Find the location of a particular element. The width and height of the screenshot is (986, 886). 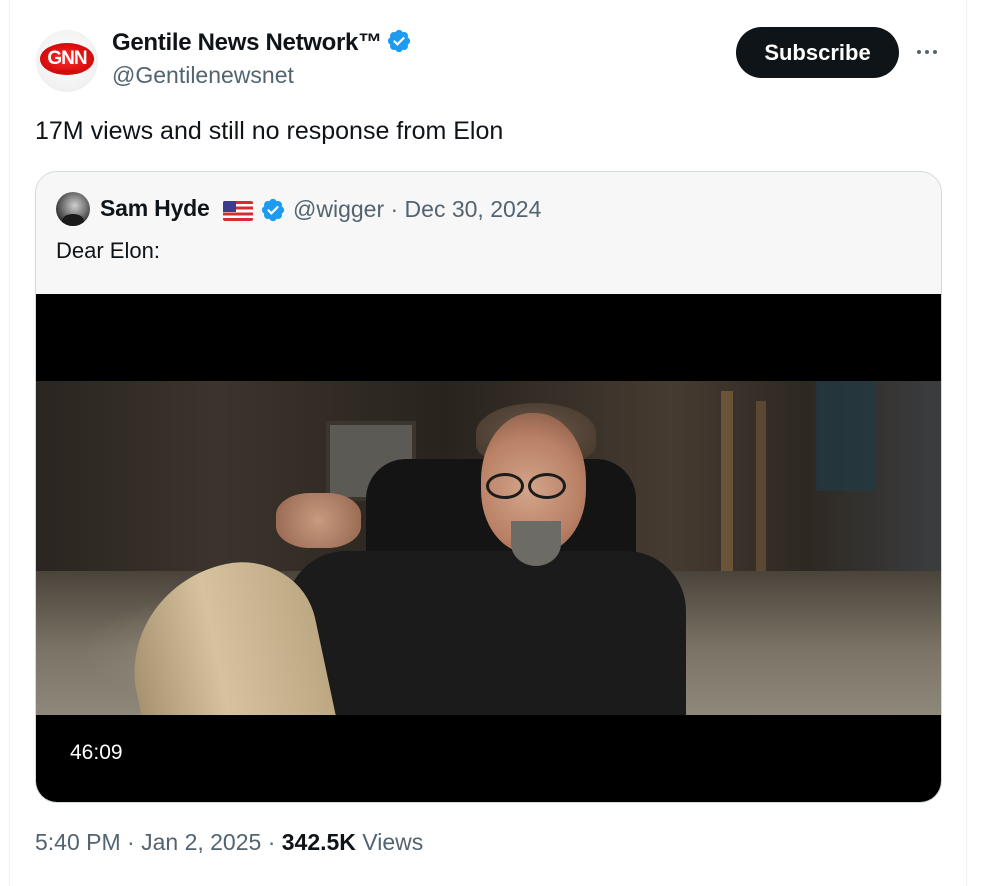

views-count: 342.5K is located at coordinates (318, 842).